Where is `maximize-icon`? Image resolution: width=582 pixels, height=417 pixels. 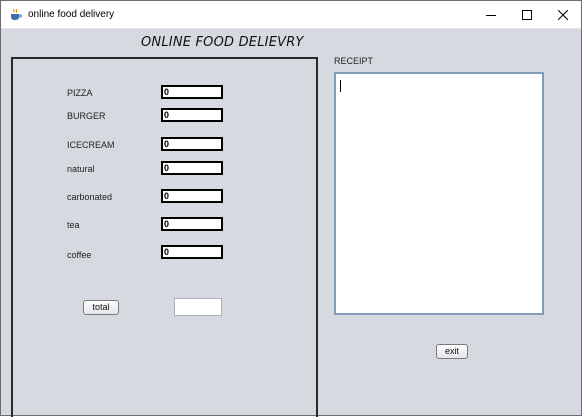 maximize-icon is located at coordinates (527, 14).